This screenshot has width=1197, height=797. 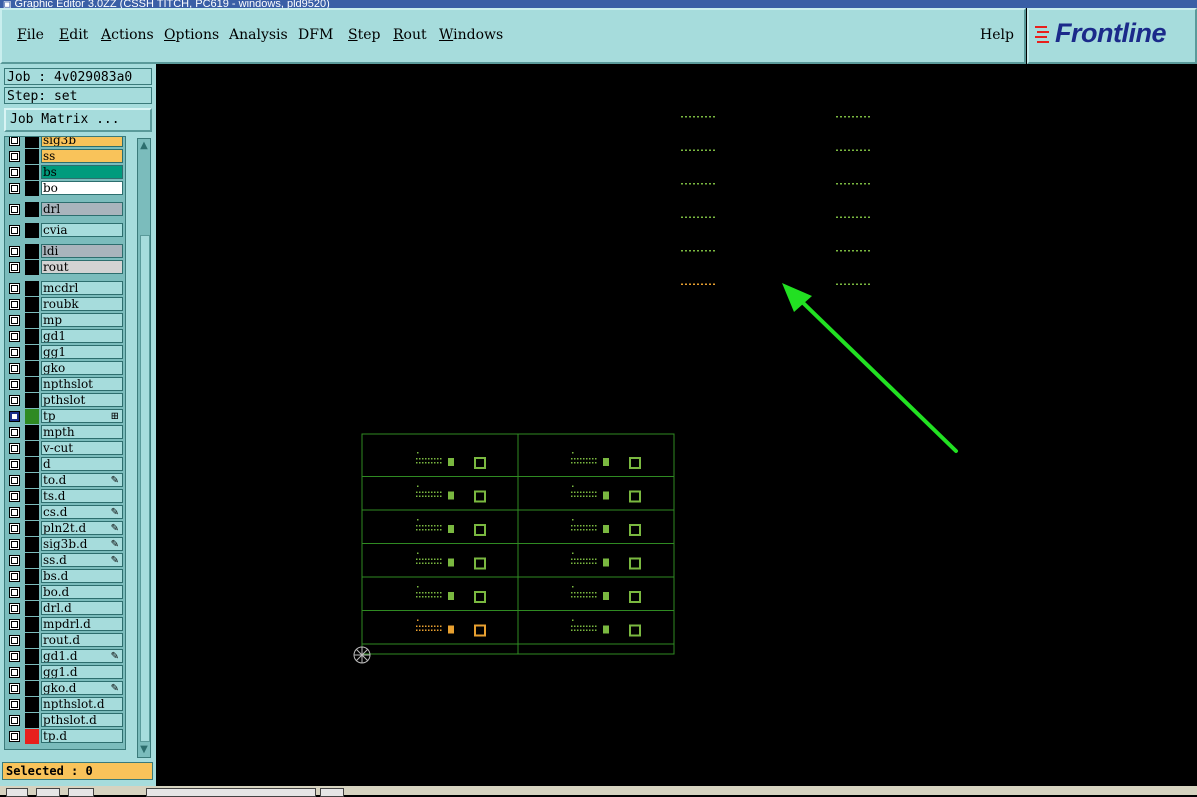 What do you see at coordinates (82, 251) in the screenshot?
I see `layer-name: ldi` at bounding box center [82, 251].